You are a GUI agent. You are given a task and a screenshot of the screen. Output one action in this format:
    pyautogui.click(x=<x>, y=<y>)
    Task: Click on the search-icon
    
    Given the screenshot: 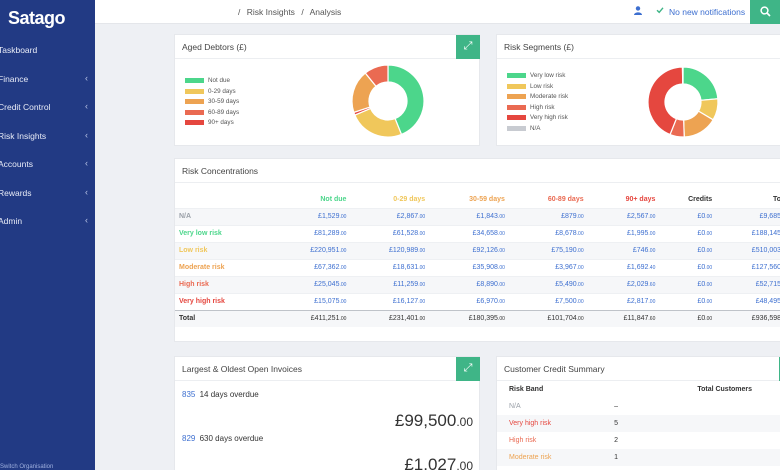 What is the action you would take?
    pyautogui.click(x=765, y=11)
    